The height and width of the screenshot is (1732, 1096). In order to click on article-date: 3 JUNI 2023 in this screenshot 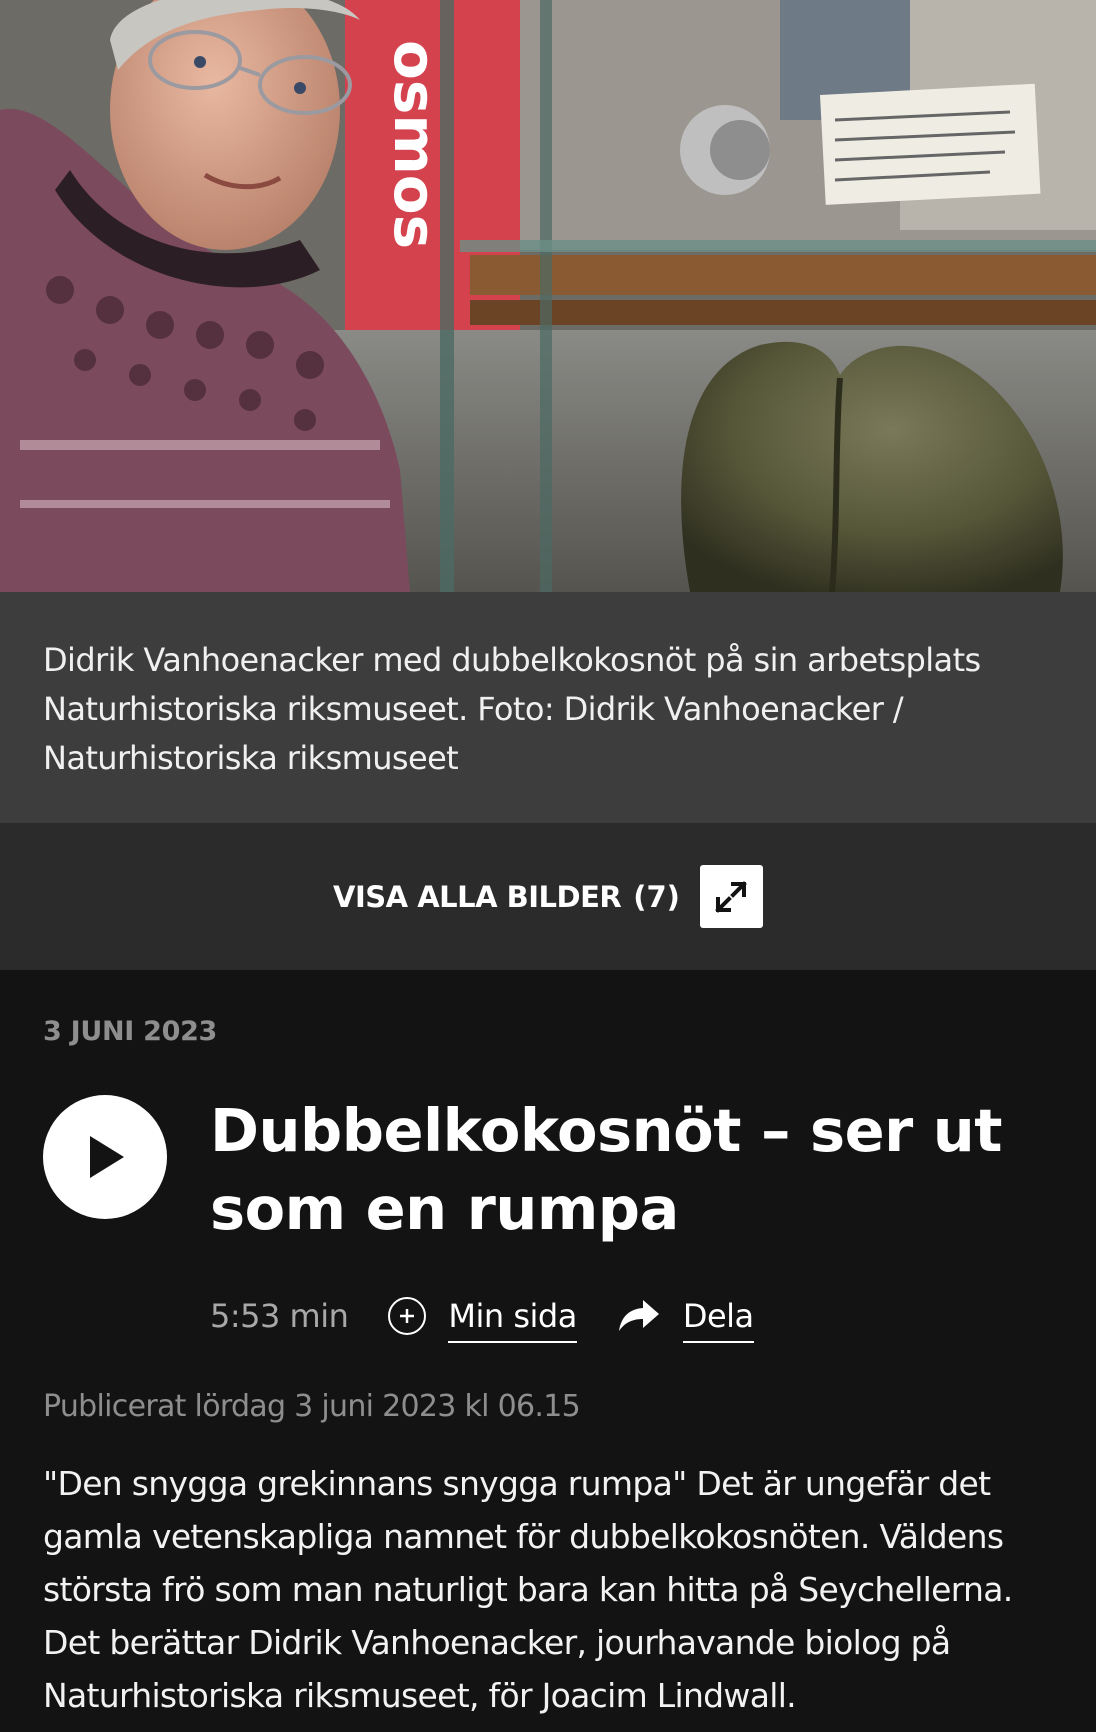, I will do `click(130, 1031)`.